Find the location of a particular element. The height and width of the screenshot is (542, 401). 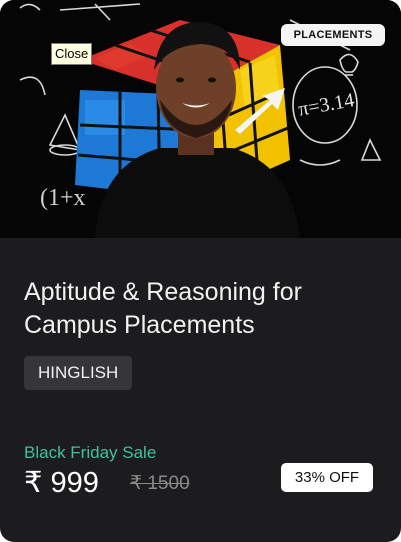

current-price: ₹ 999 is located at coordinates (61, 483).